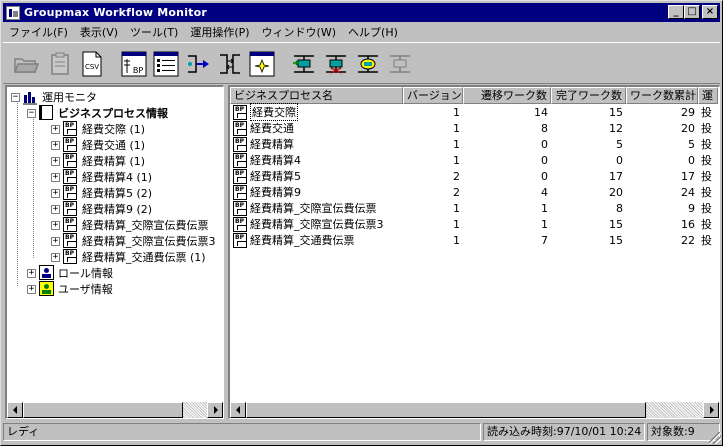  What do you see at coordinates (275, 176) in the screenshot?
I see `cell-name-text: 経費精算5` at bounding box center [275, 176].